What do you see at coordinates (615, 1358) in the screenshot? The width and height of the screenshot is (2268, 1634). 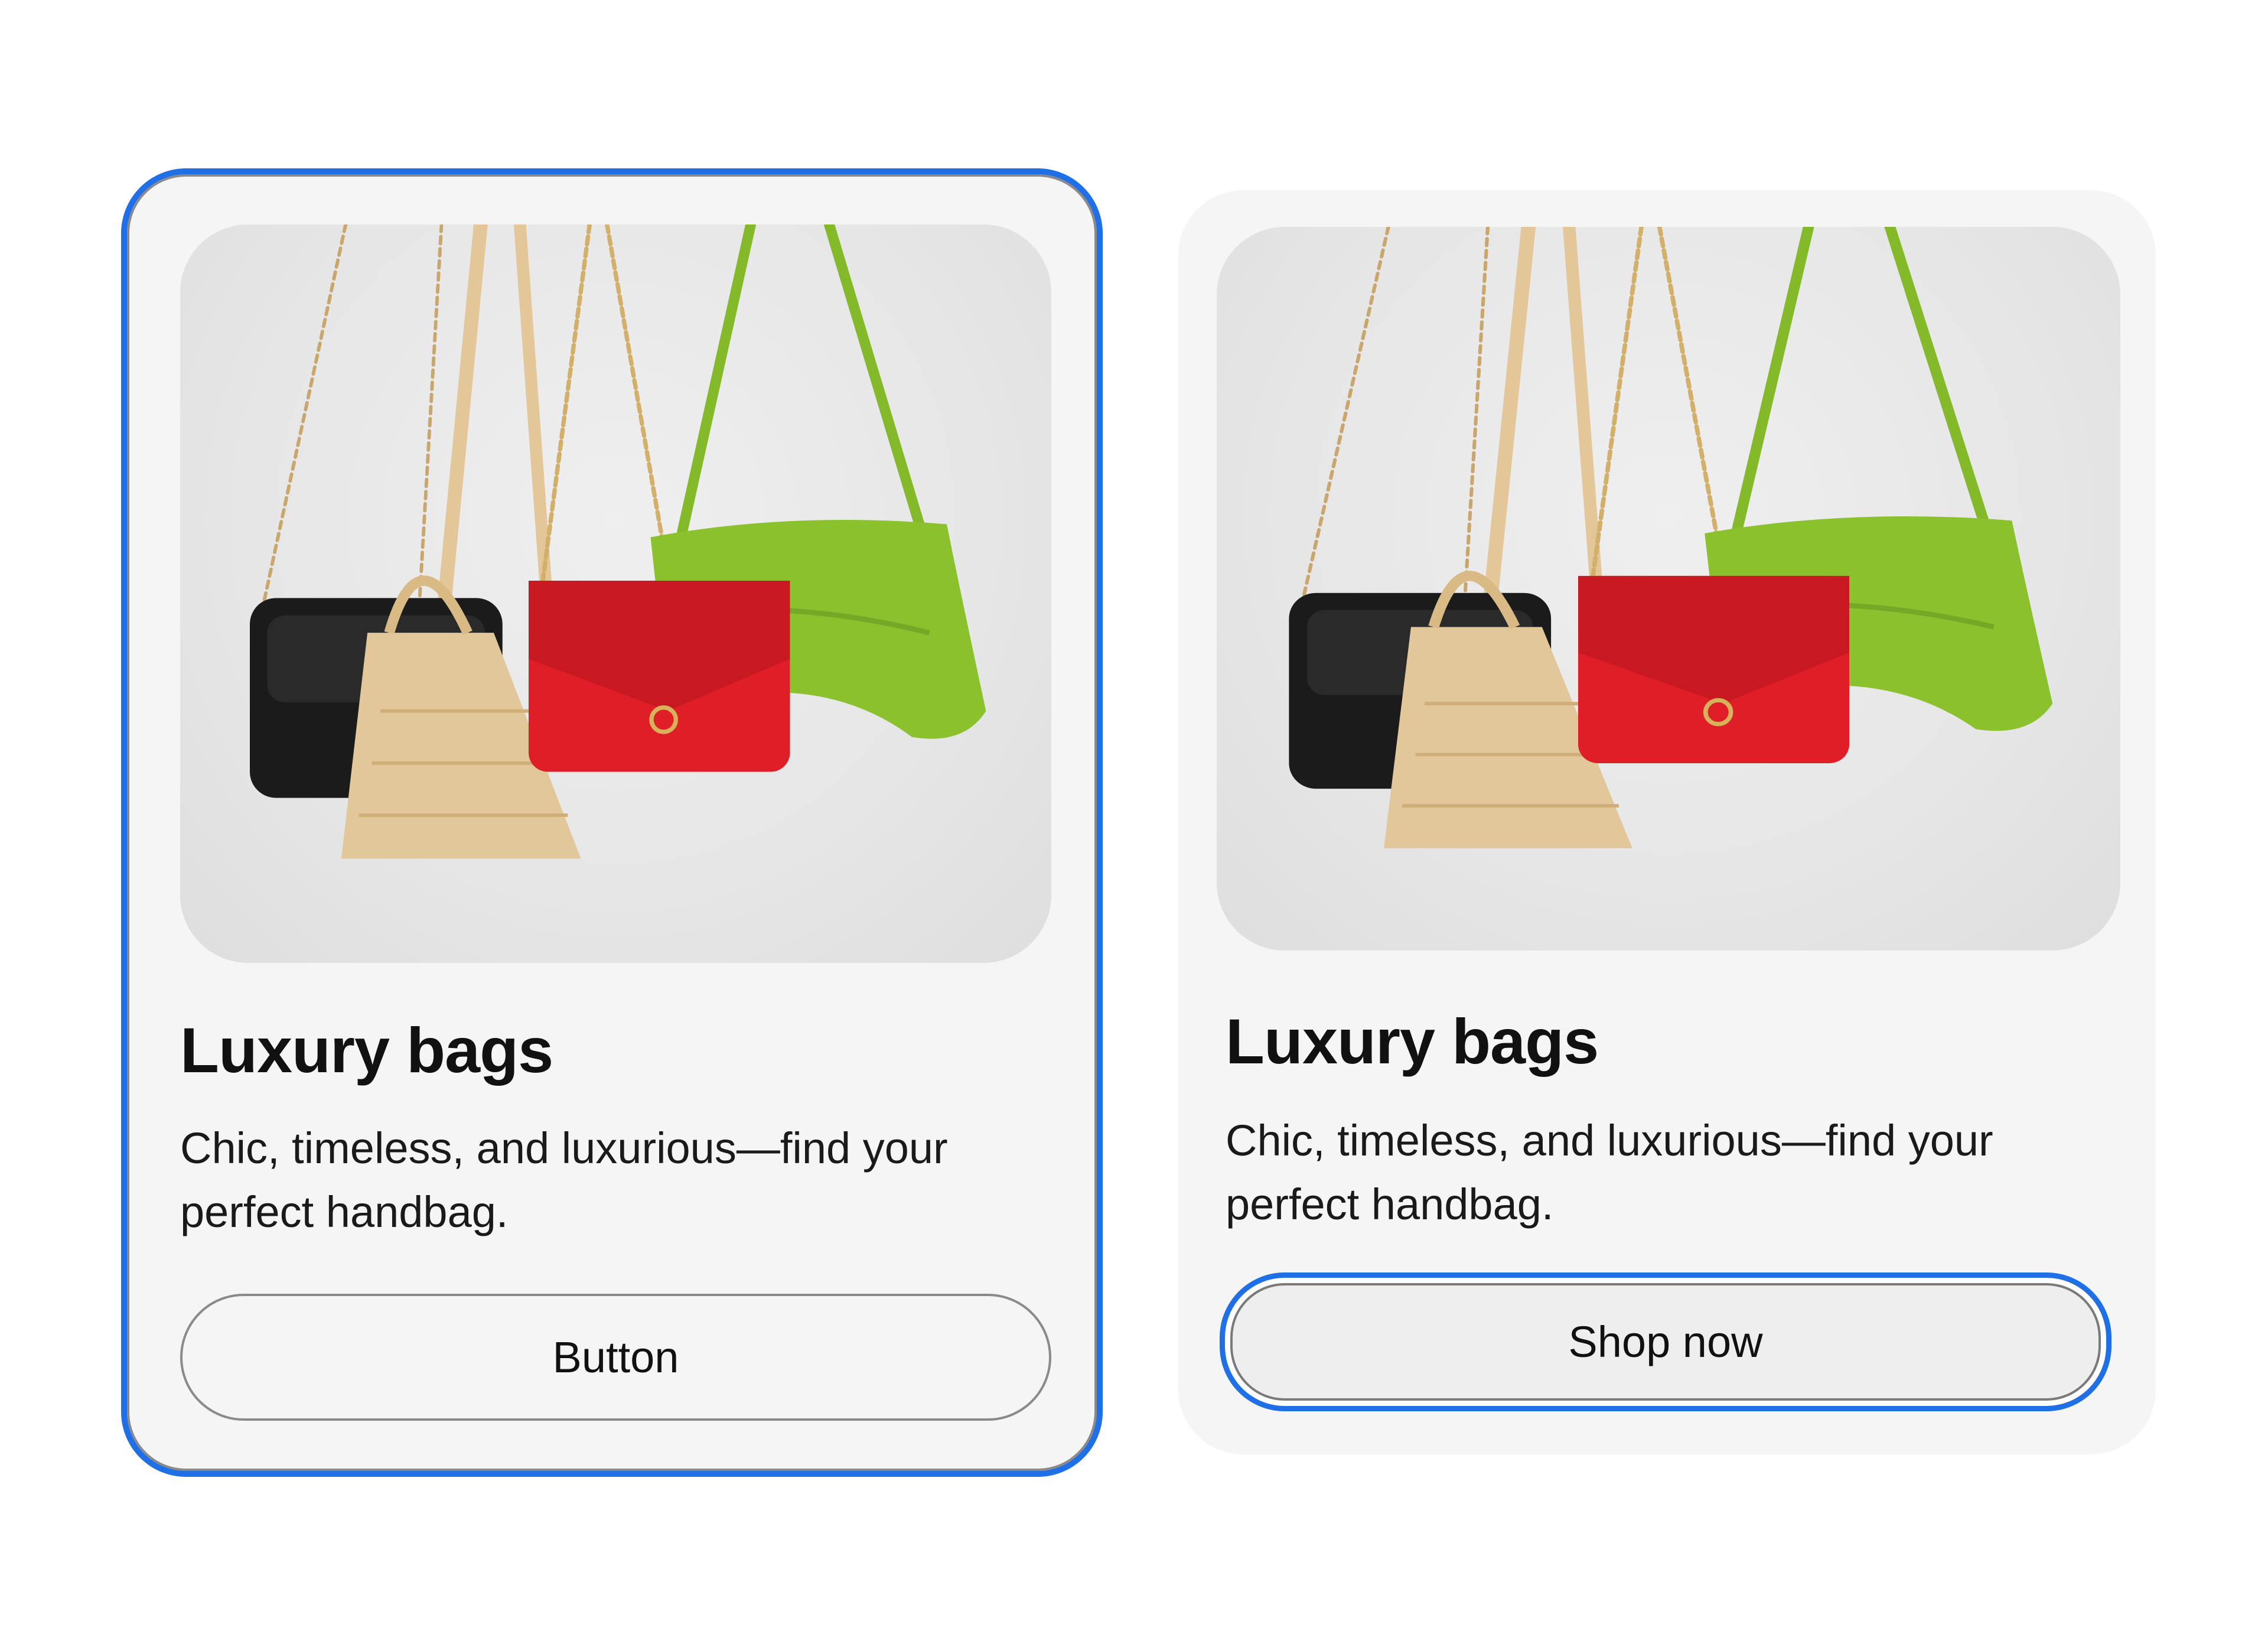 I see `card-button: Button` at bounding box center [615, 1358].